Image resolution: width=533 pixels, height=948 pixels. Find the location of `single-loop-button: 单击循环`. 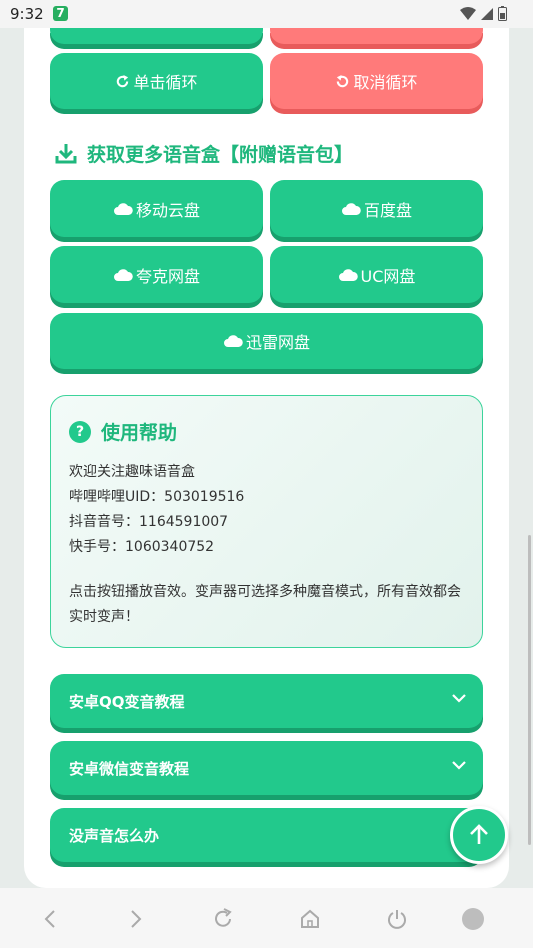

single-loop-button: 单击循环 is located at coordinates (156, 81).